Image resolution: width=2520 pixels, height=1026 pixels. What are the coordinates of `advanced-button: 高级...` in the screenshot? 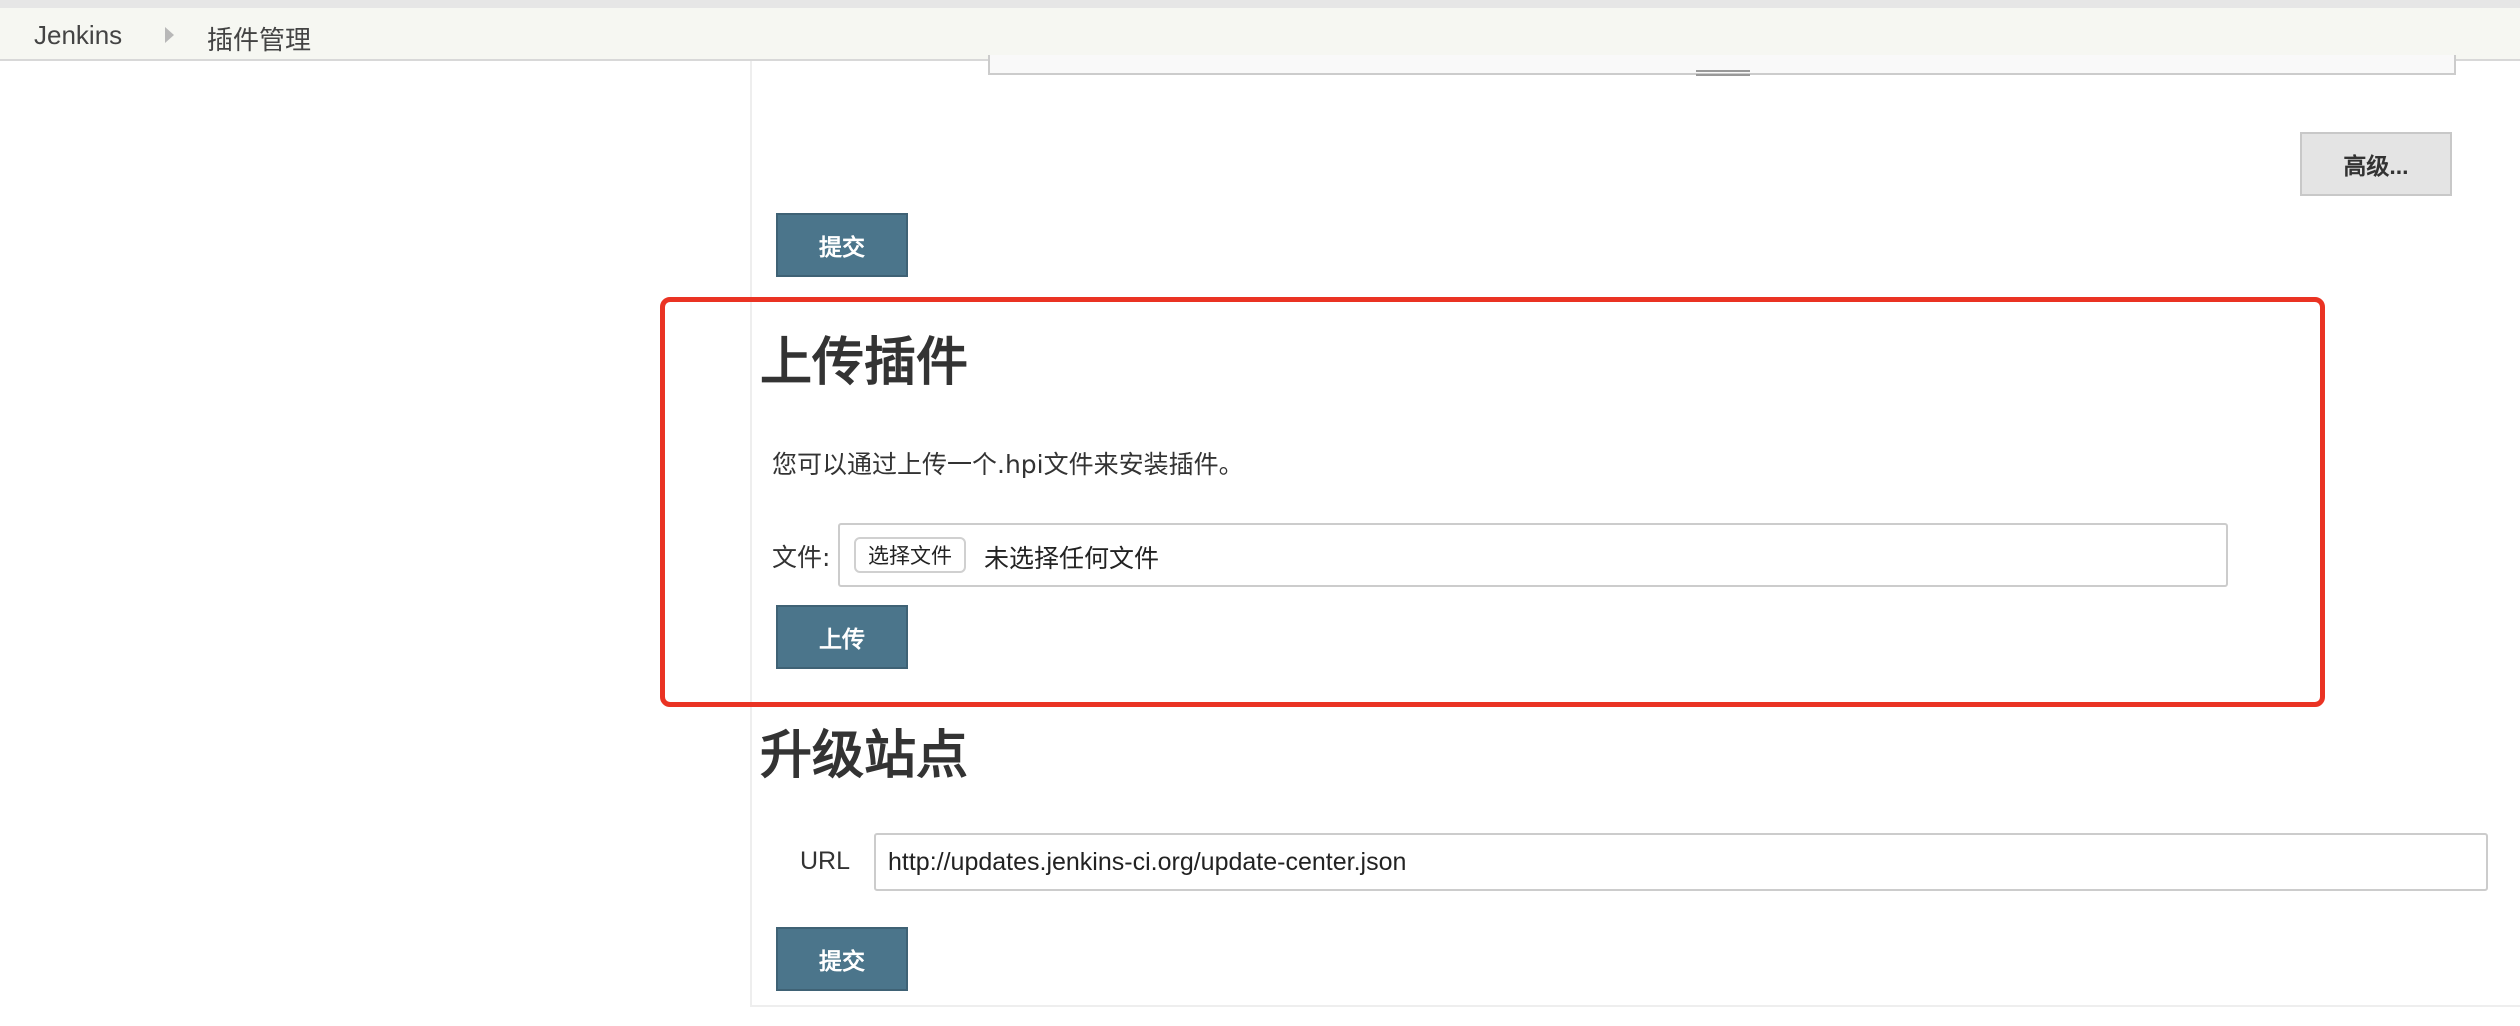 It's located at (2376, 164).